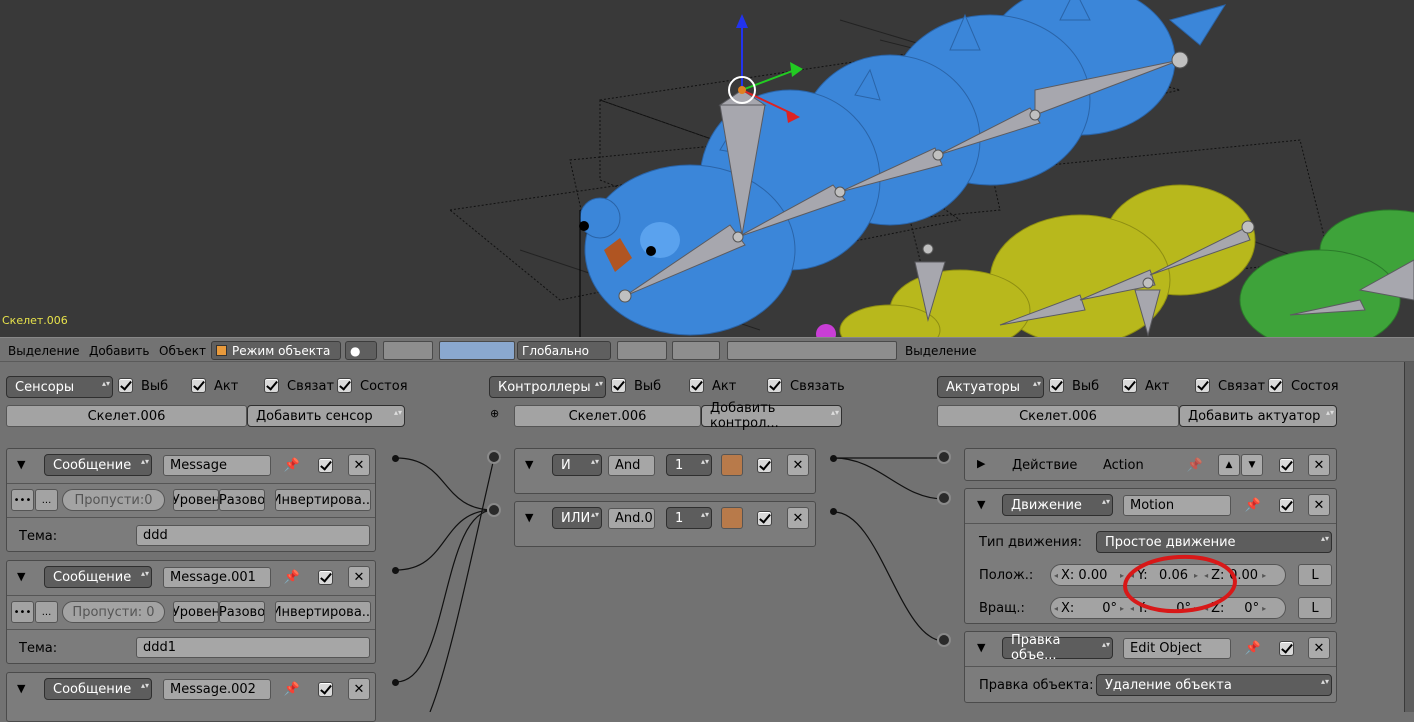 The width and height of the screenshot is (1414, 722). Describe the element at coordinates (990, 387) in the screenshot. I see `actuators-type-select: Актуаторы` at that location.